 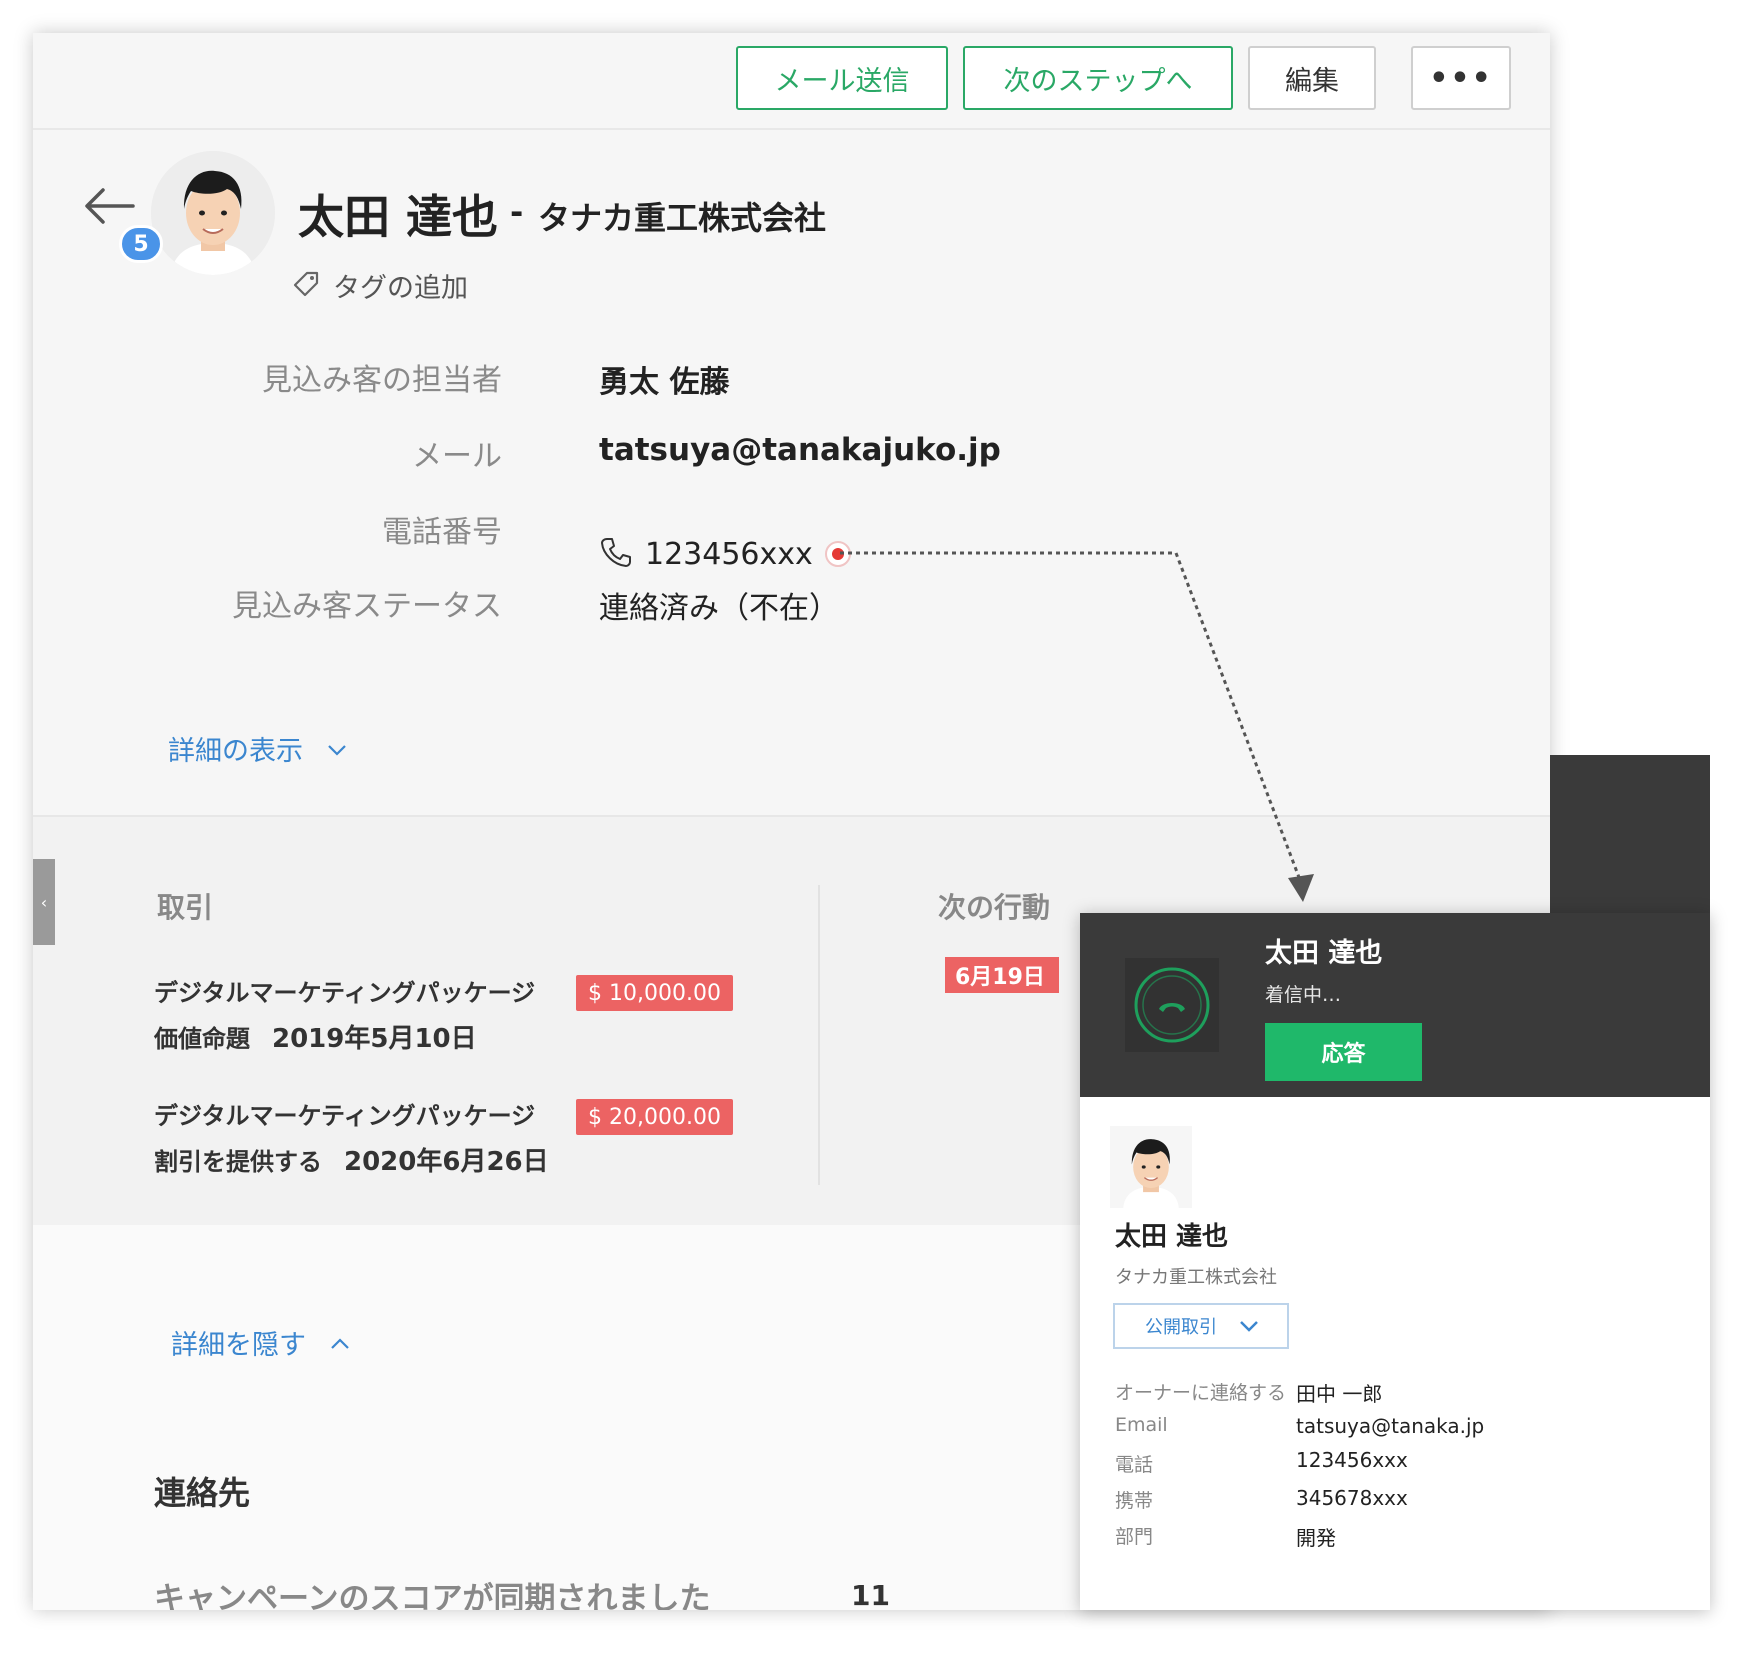 I want to click on deals-title: 取引, so click(x=185, y=907).